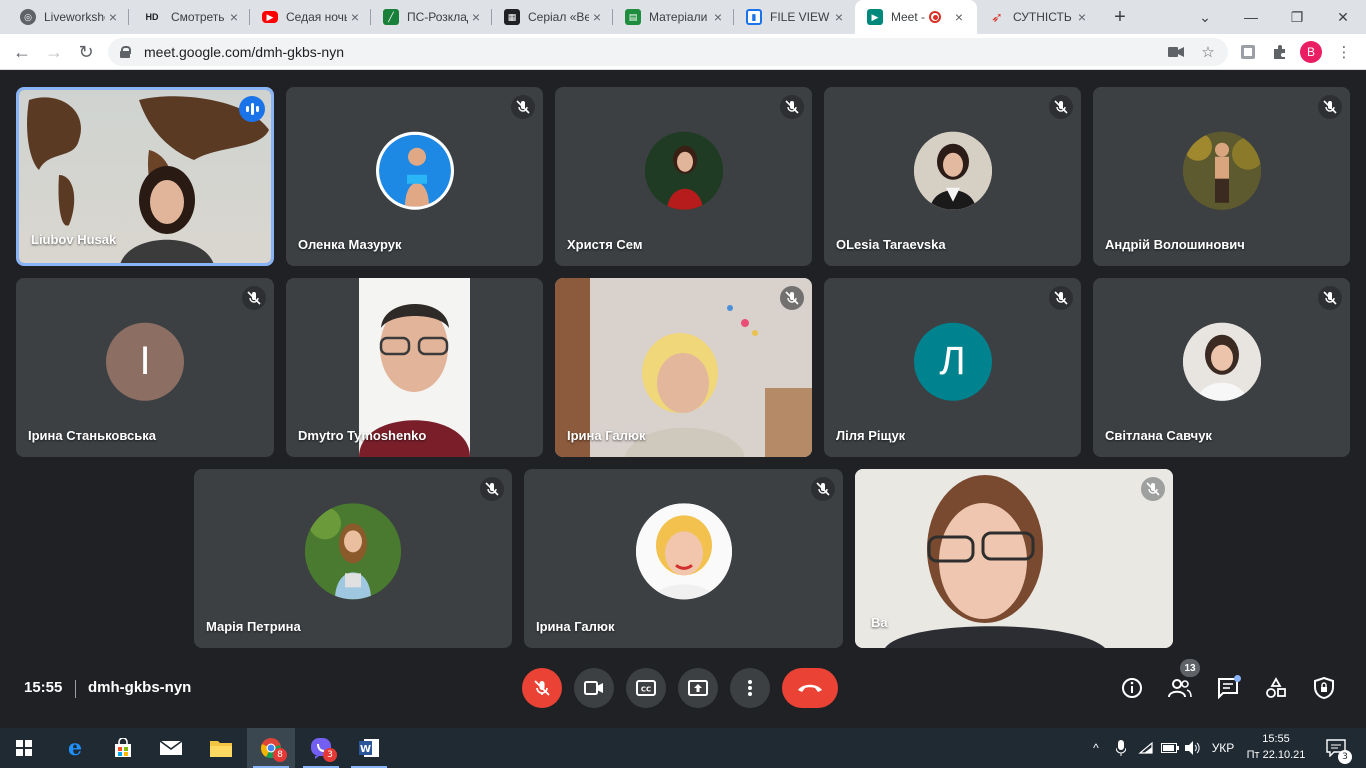  I want to click on meeting-time: 15:55, so click(43, 687).